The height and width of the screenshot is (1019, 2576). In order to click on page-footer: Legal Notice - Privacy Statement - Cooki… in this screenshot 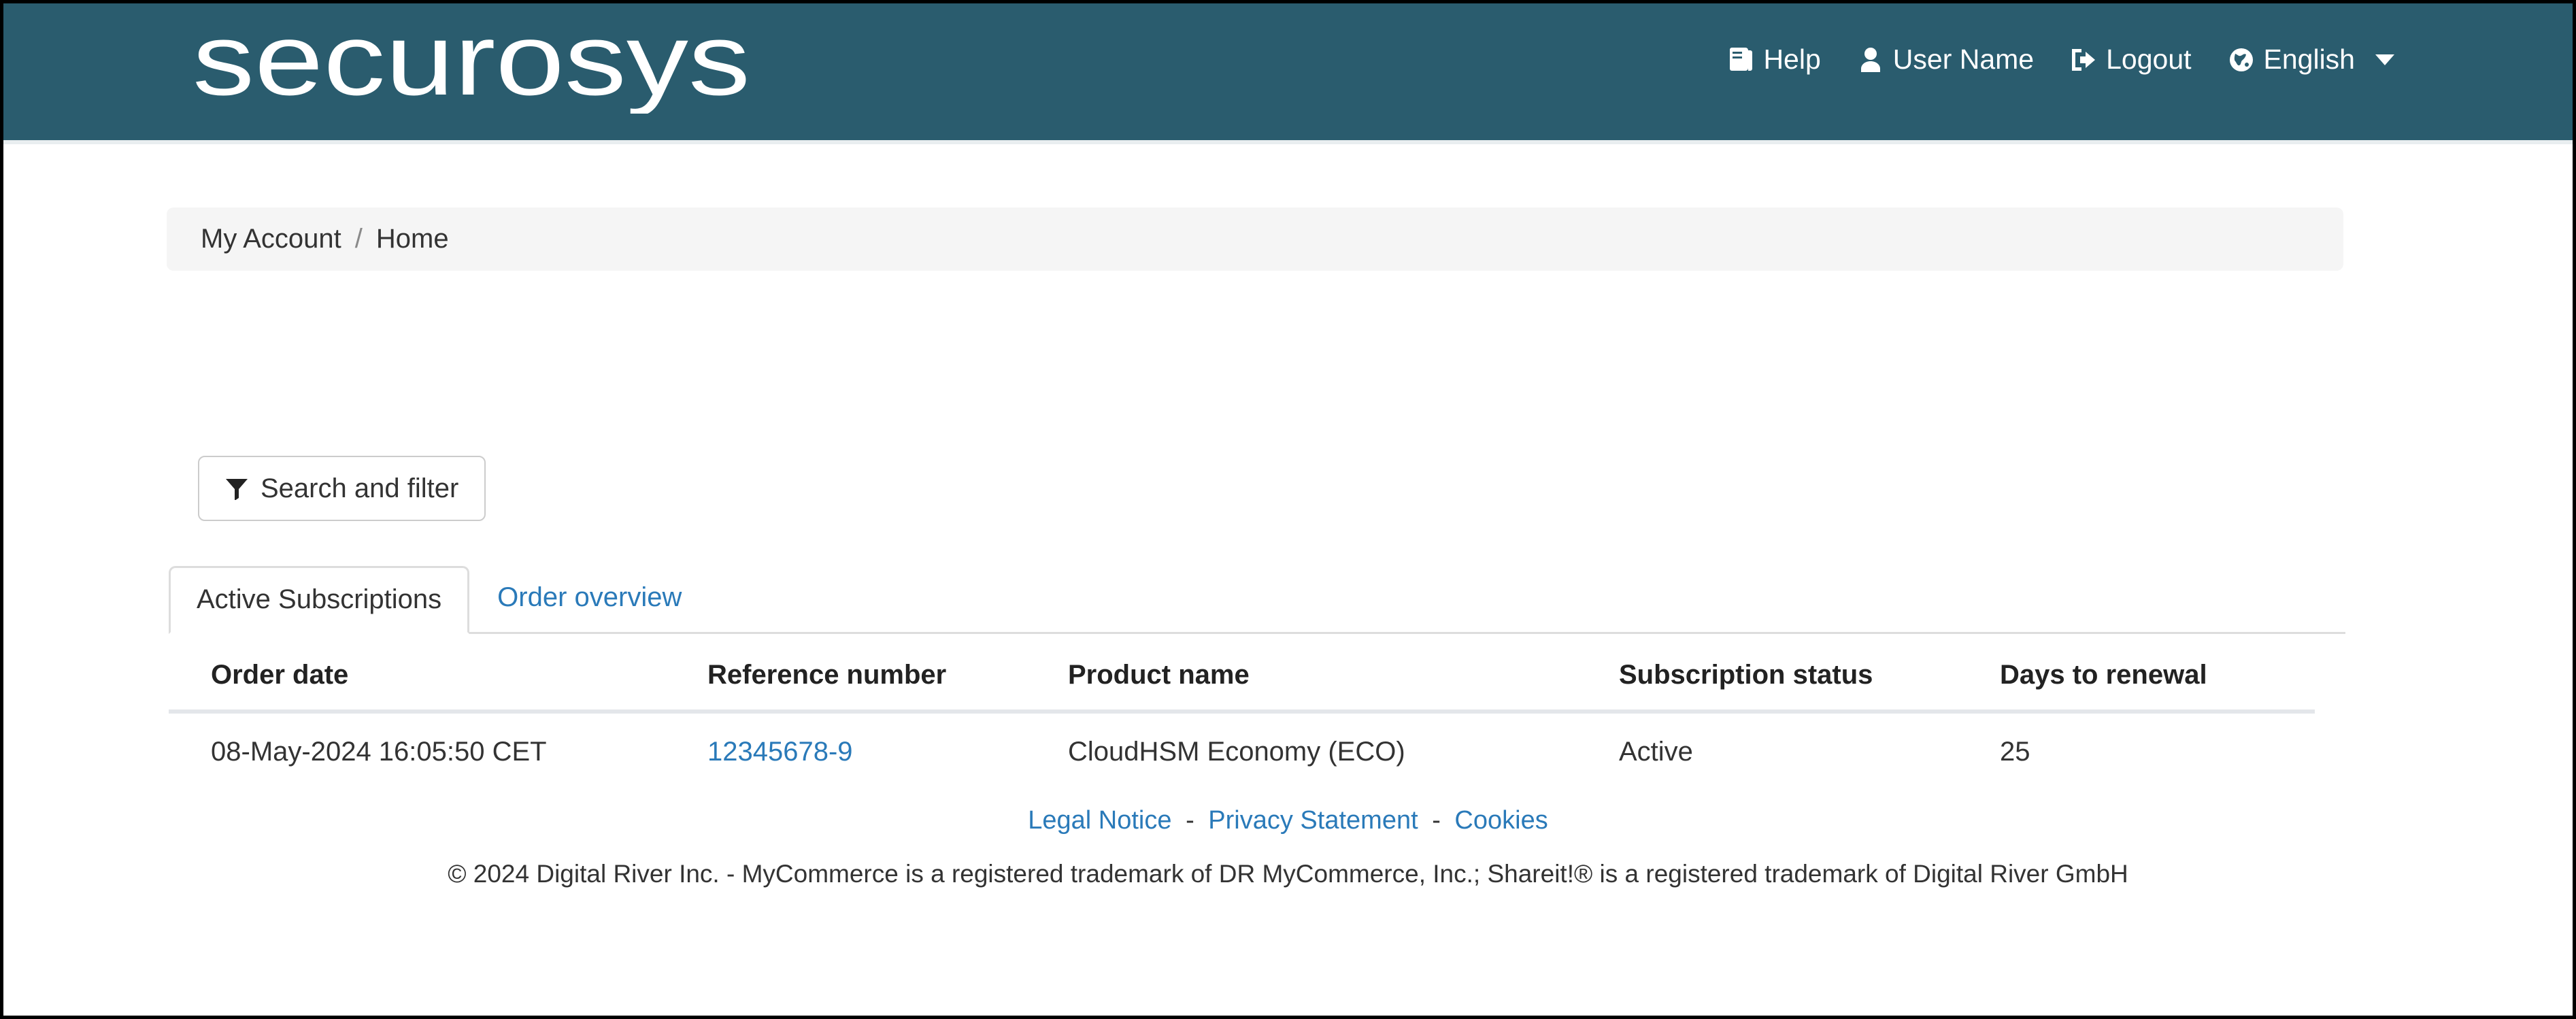, I will do `click(1288, 847)`.